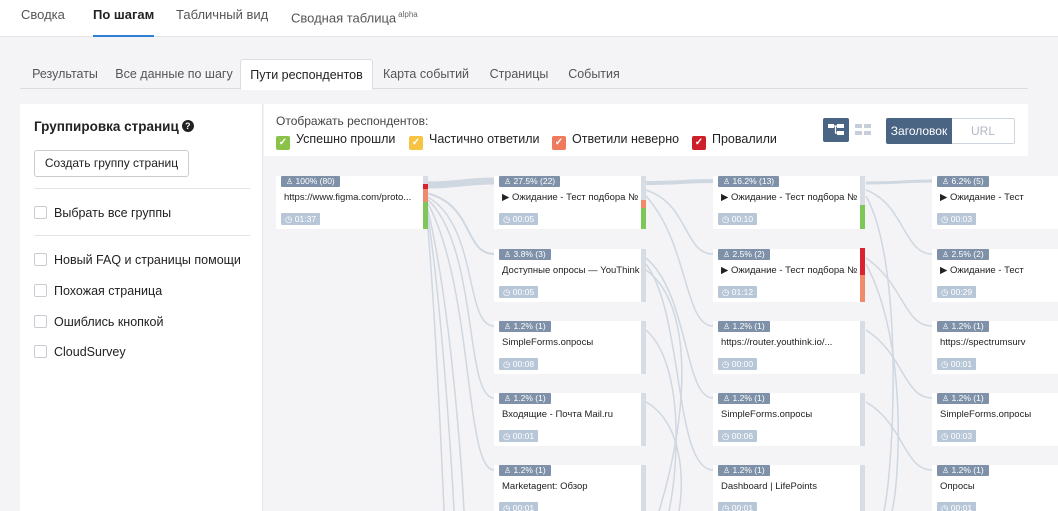 The width and height of the screenshot is (1058, 511). Describe the element at coordinates (919, 131) in the screenshot. I see `header-toggle-button: Заголовок` at that location.